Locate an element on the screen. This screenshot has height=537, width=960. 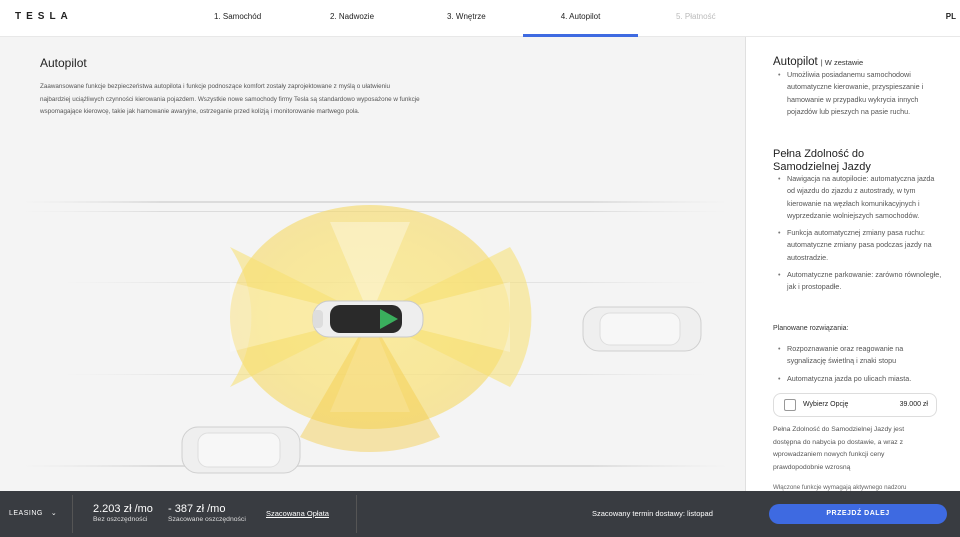
continue-button: PRZEJDŹ DALEJ is located at coordinates (858, 514).